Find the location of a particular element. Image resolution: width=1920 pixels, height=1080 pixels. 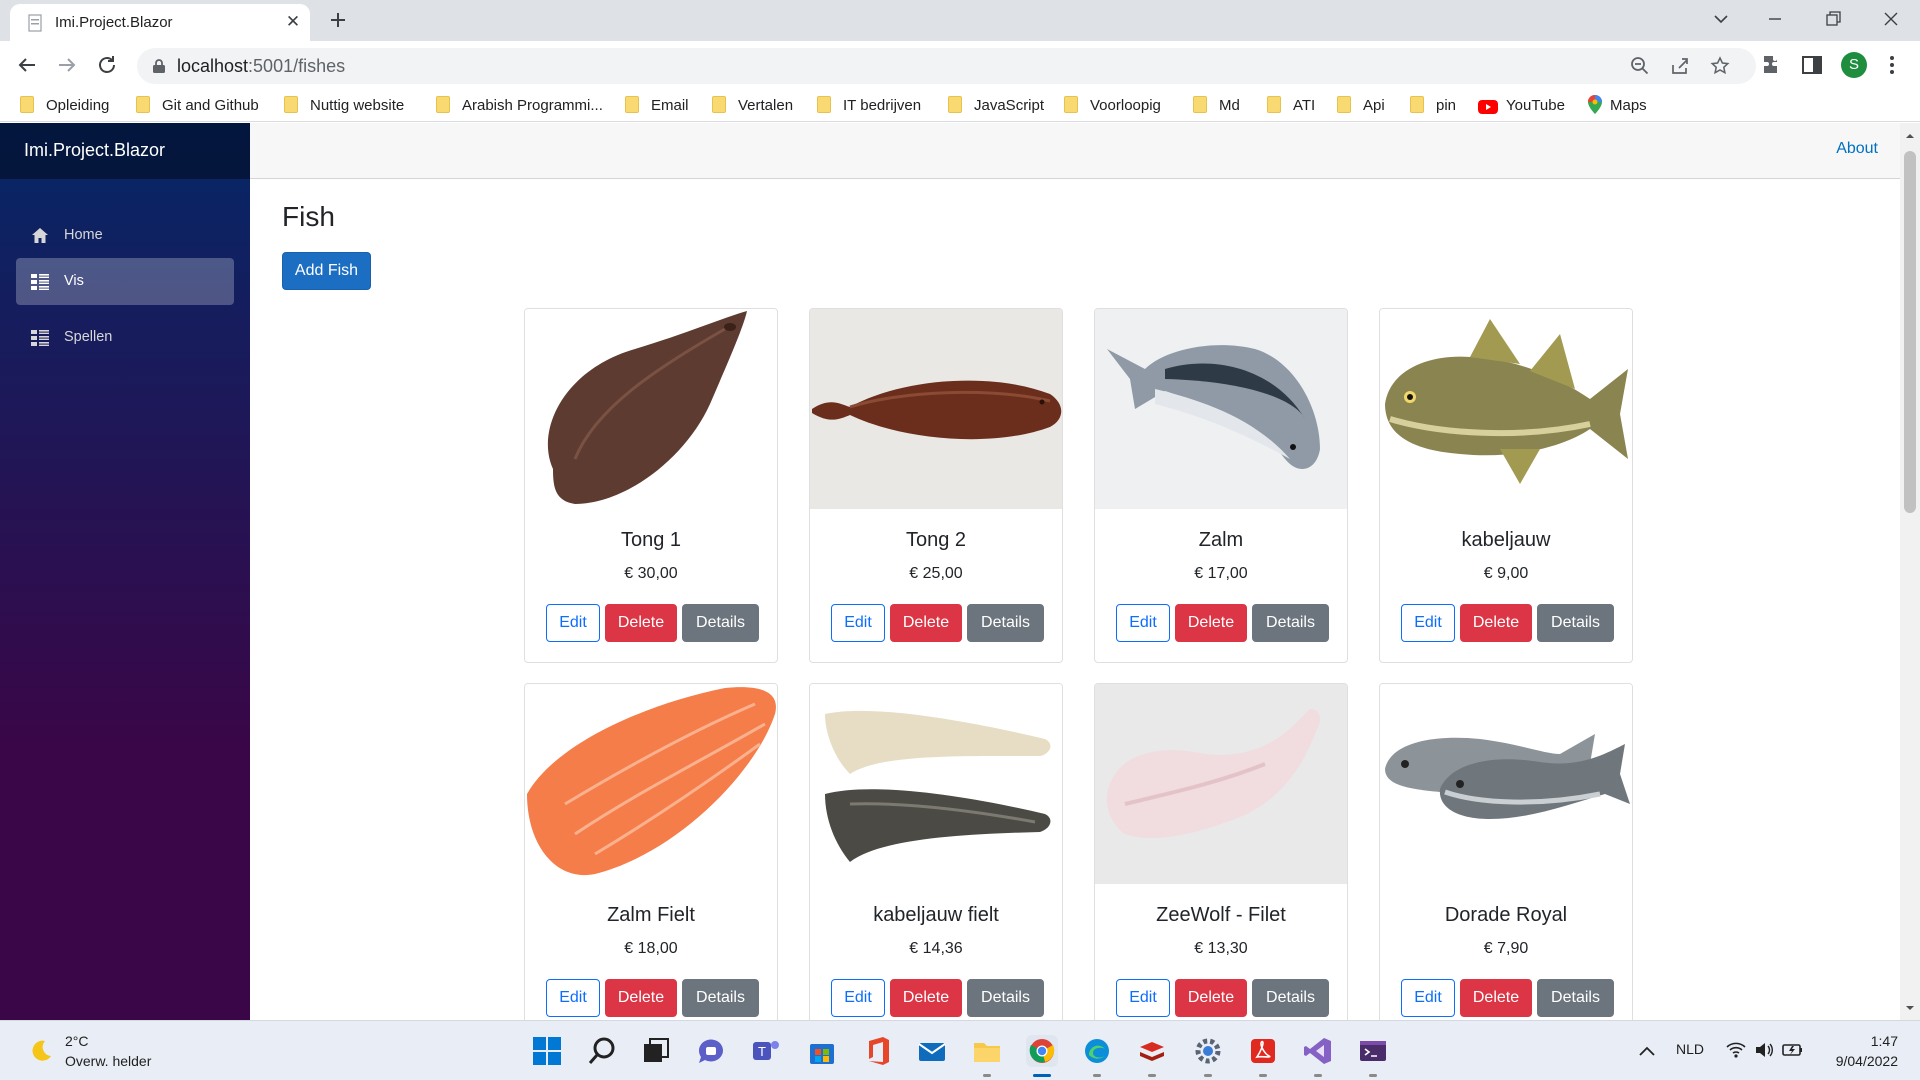

brand-link: Imi.Project.Blazor is located at coordinates (94, 150).